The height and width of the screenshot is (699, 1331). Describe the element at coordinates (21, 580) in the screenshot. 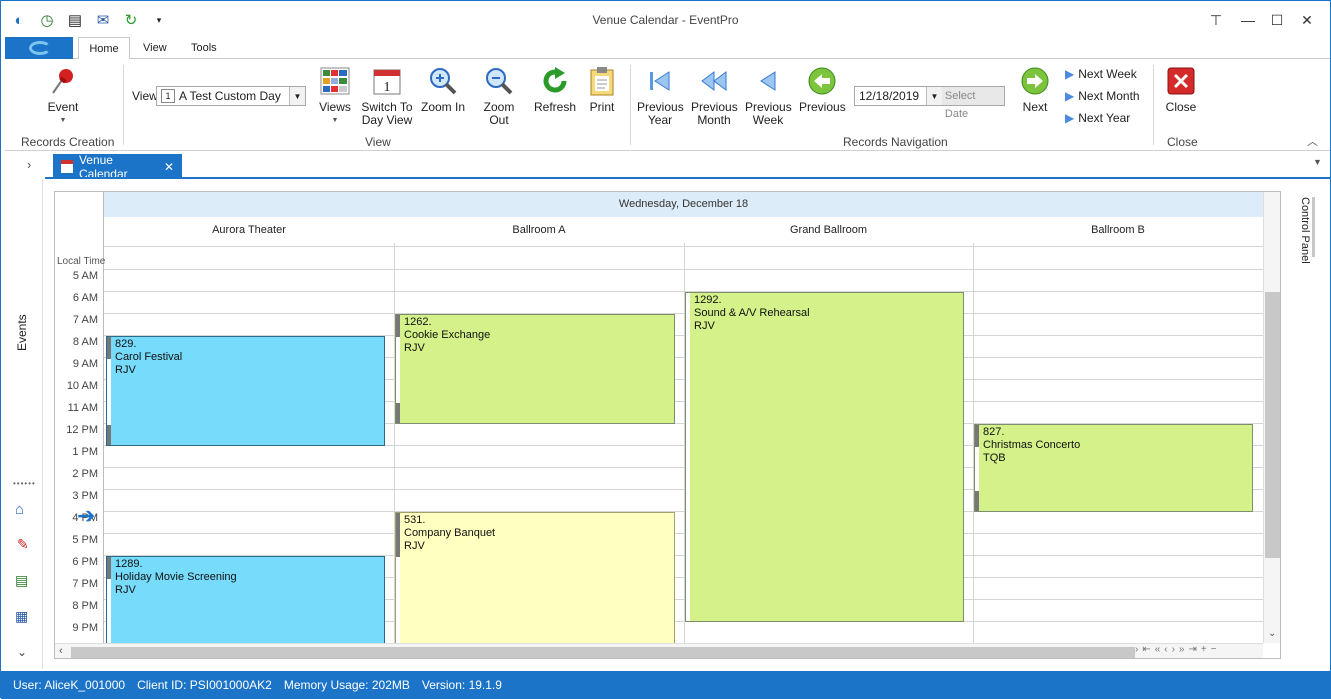

I see `ledger-icon: ▤` at that location.